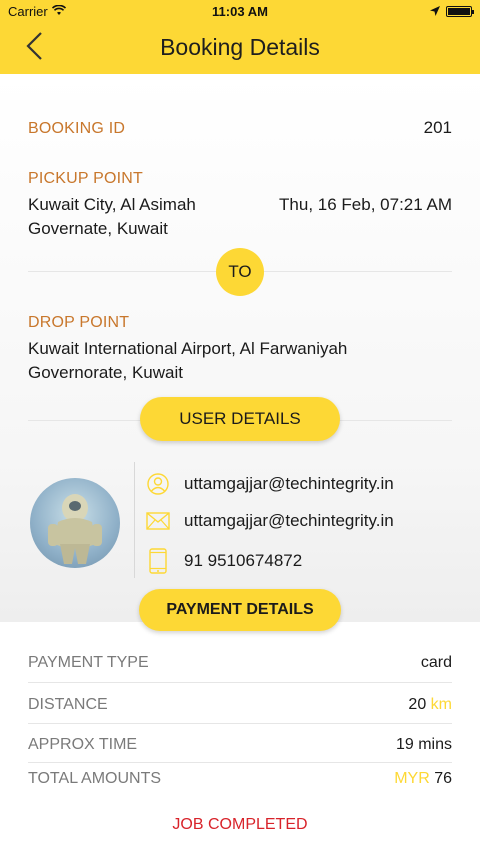 The height and width of the screenshot is (854, 480). Describe the element at coordinates (441, 704) in the screenshot. I see `distance-unit: km` at that location.